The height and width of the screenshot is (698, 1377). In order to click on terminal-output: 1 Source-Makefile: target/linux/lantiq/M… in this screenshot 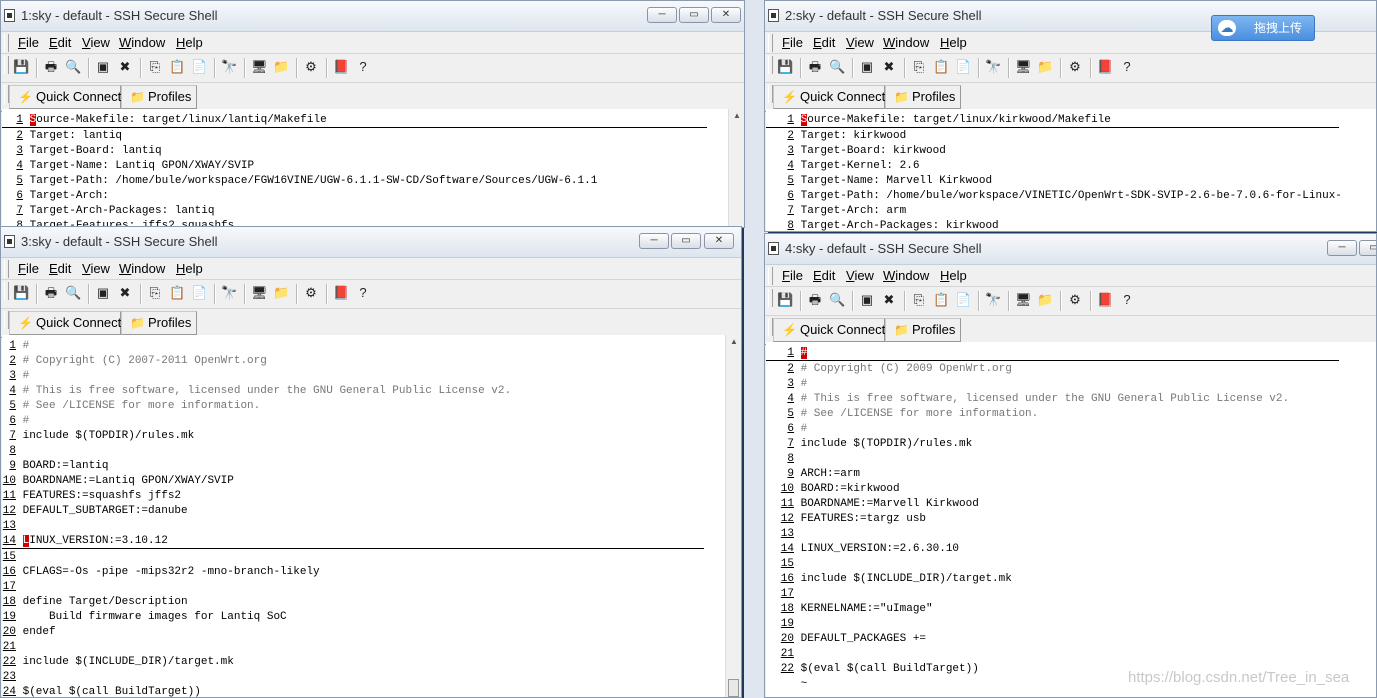, I will do `click(365, 168)`.